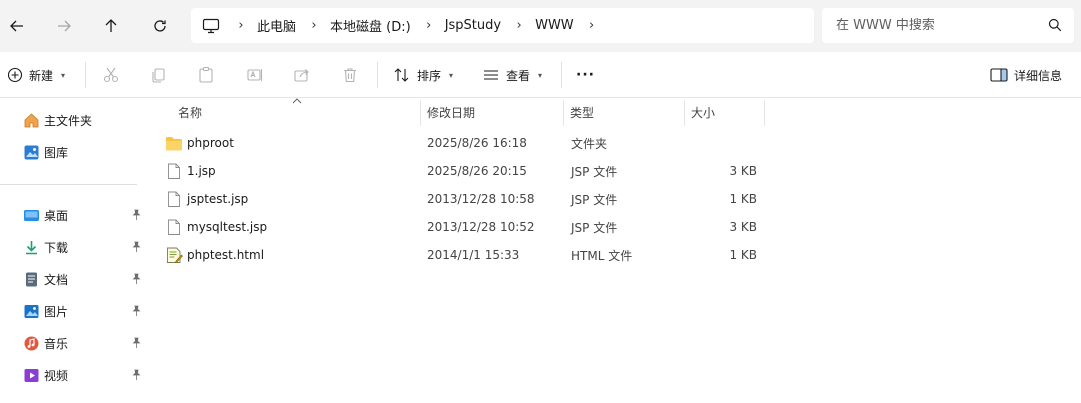 This screenshot has height=403, width=1081. What do you see at coordinates (627, 112) in the screenshot?
I see `column-header-type: 类型` at bounding box center [627, 112].